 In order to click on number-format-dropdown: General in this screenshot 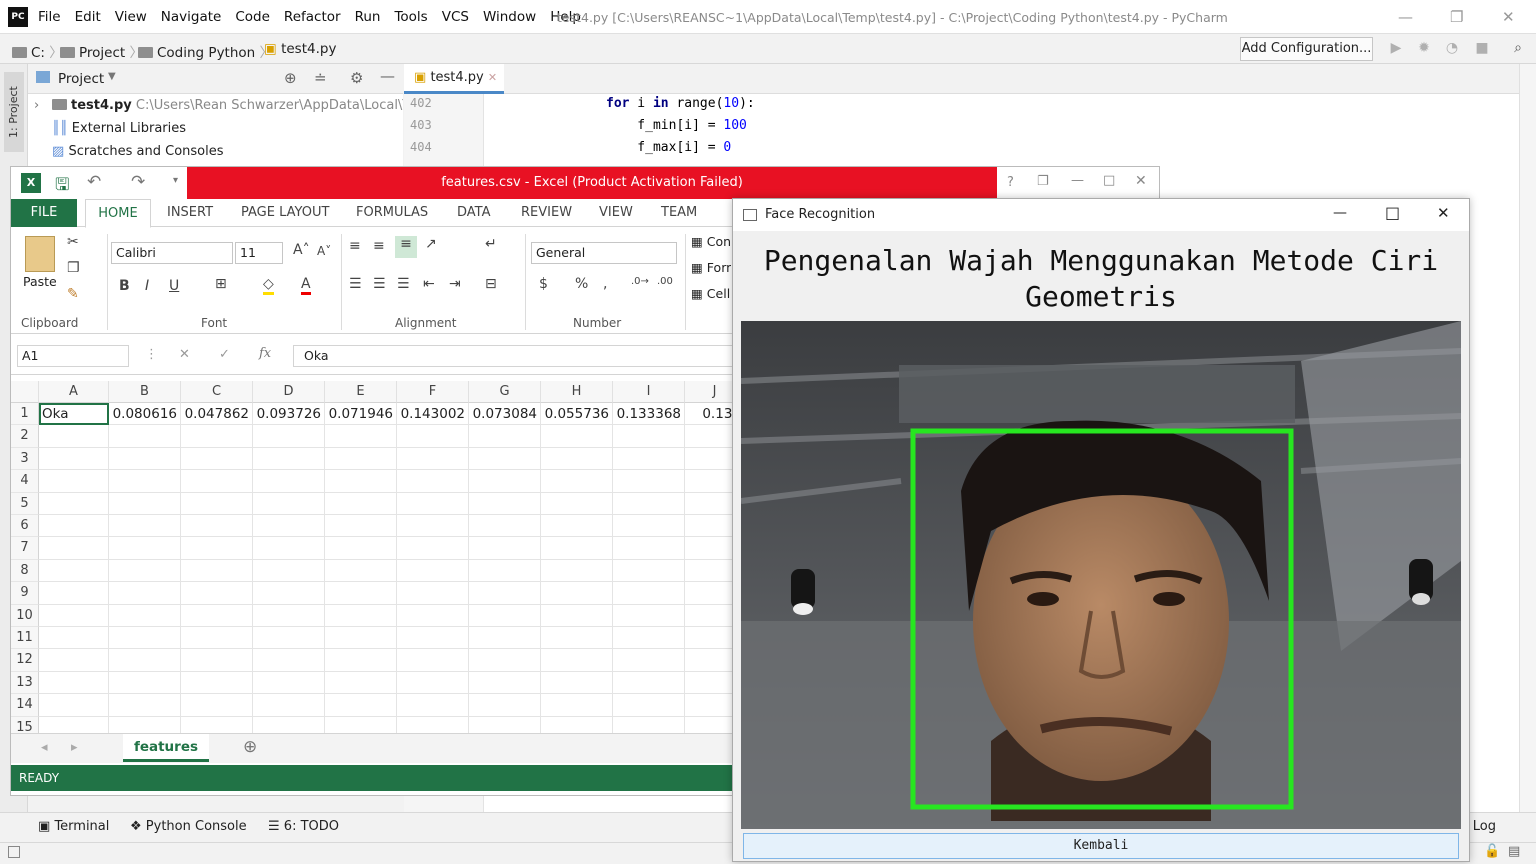, I will do `click(604, 253)`.